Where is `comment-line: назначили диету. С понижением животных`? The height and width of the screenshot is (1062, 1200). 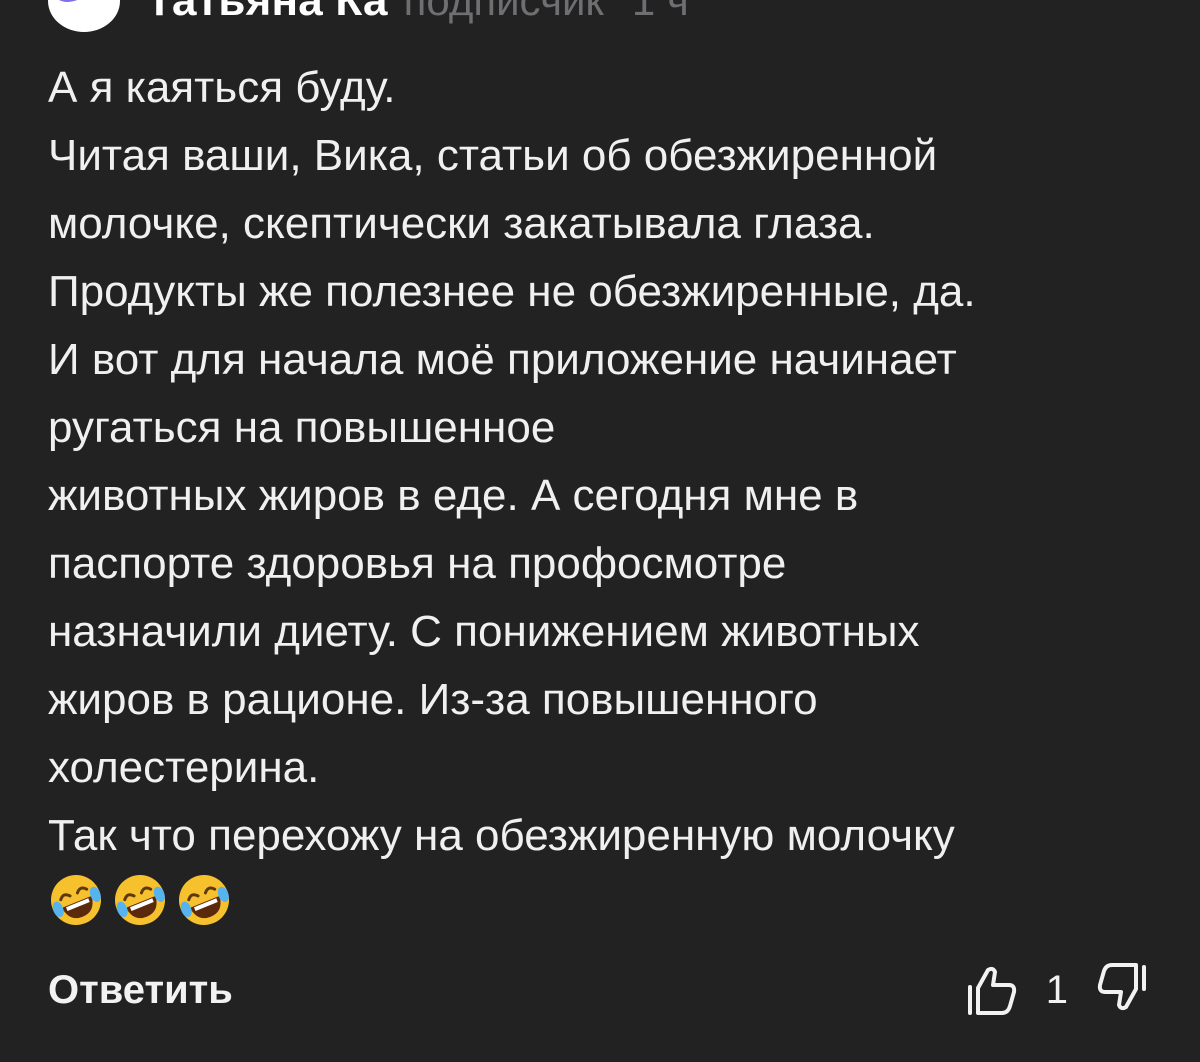
comment-line: назначили диету. С понижением животных is located at coordinates (484, 631).